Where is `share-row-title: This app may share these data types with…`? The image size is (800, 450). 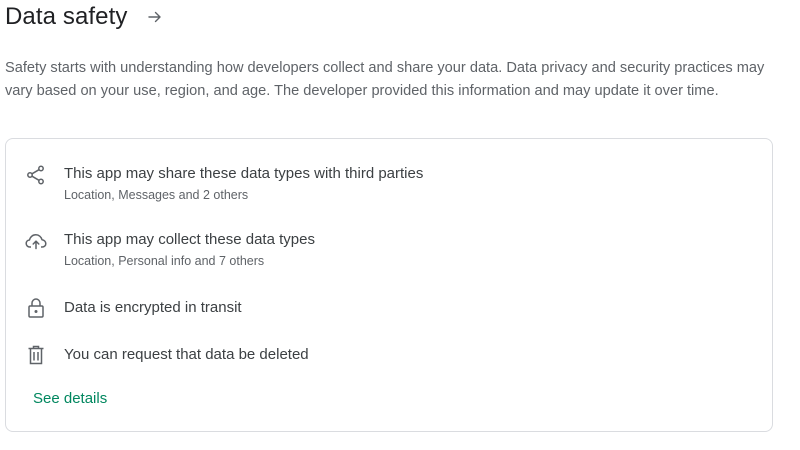 share-row-title: This app may share these data types with… is located at coordinates (244, 173).